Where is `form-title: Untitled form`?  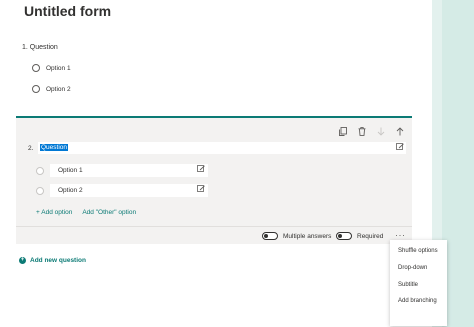
form-title: Untitled form is located at coordinates (67, 11).